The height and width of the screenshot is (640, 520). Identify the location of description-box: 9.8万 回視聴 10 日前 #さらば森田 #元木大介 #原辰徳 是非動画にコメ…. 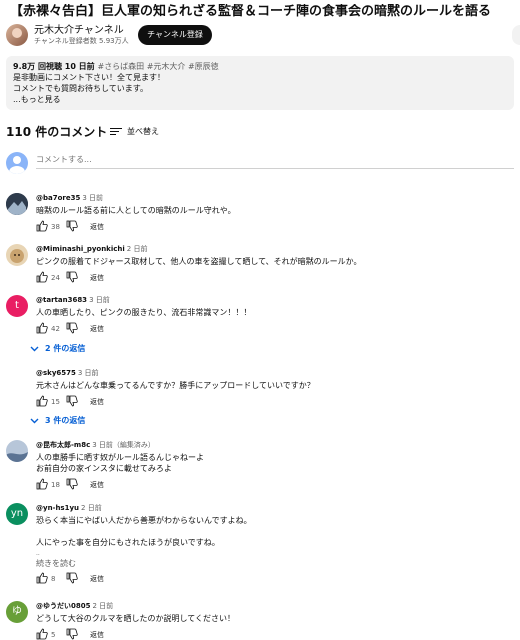
(260, 83).